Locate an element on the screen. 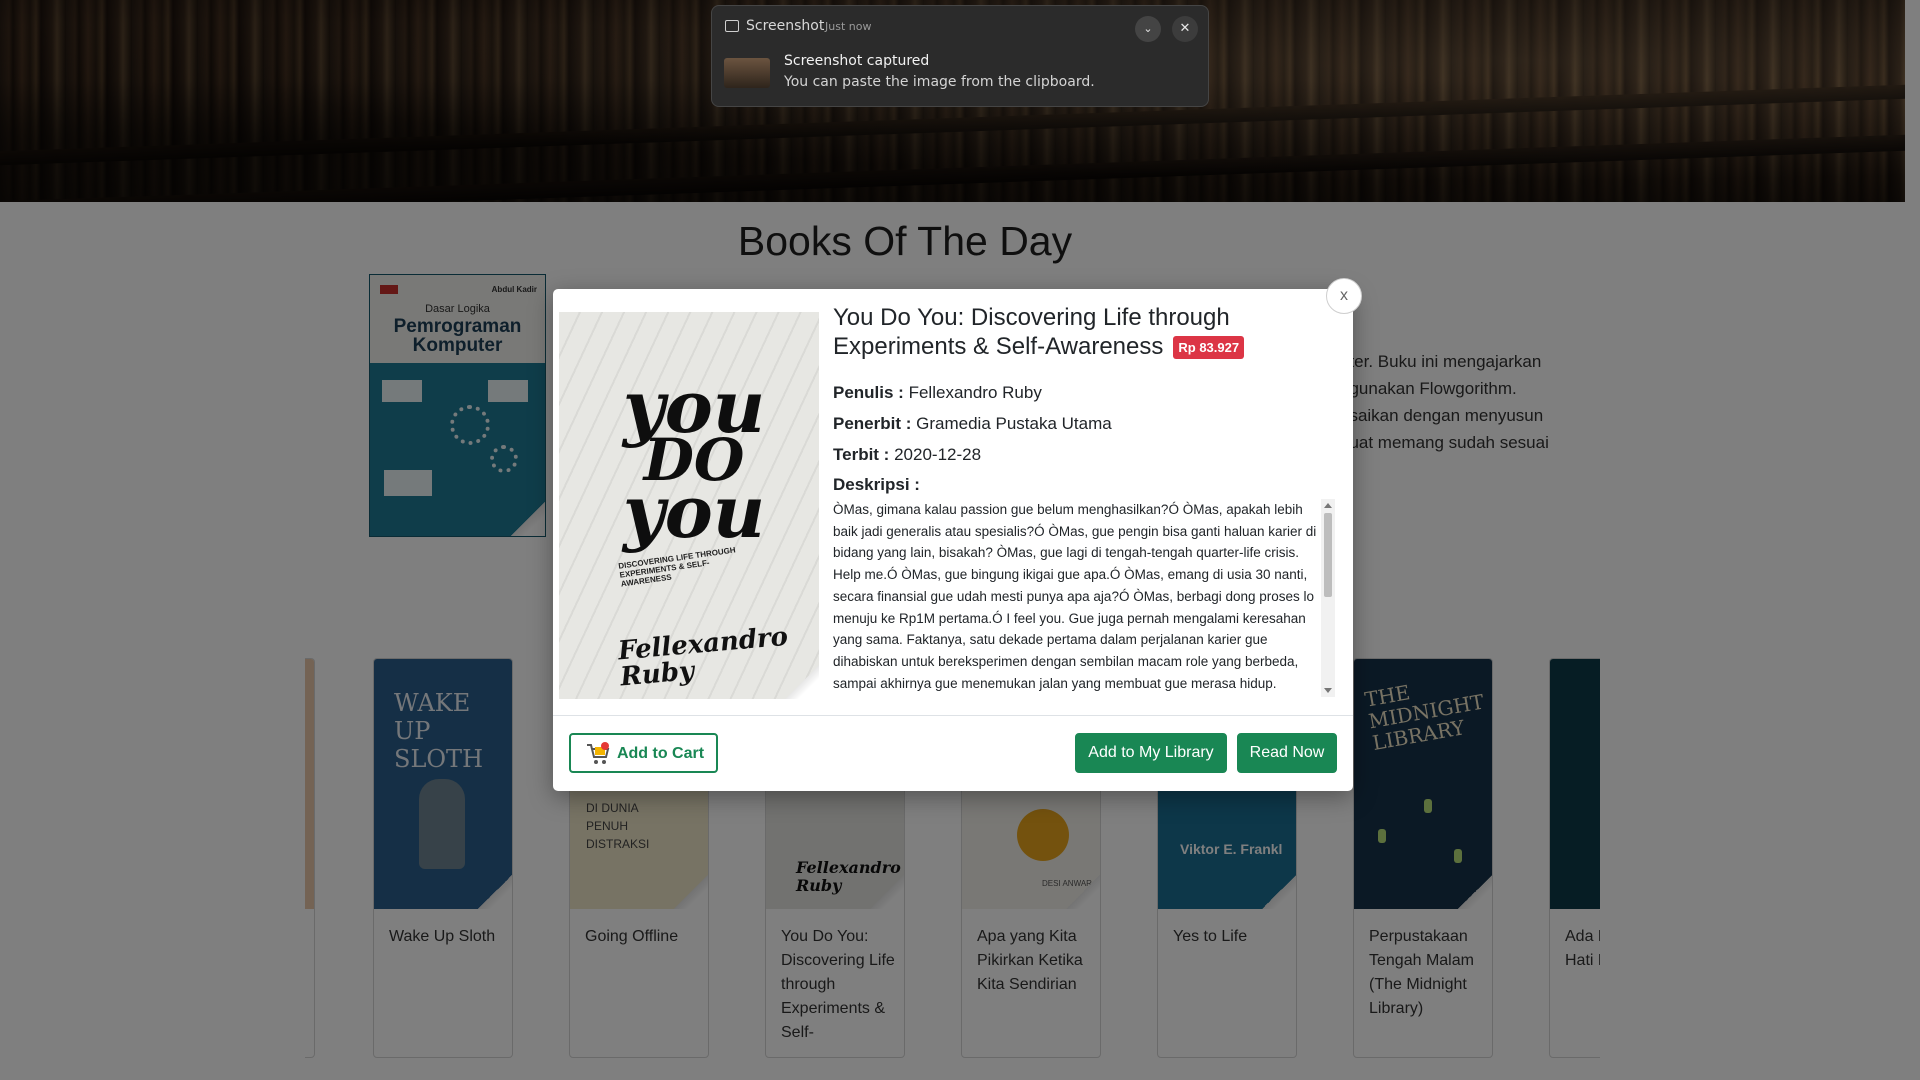 This screenshot has width=1920, height=1080. scroll-up-arrow-icon is located at coordinates (1328, 505).